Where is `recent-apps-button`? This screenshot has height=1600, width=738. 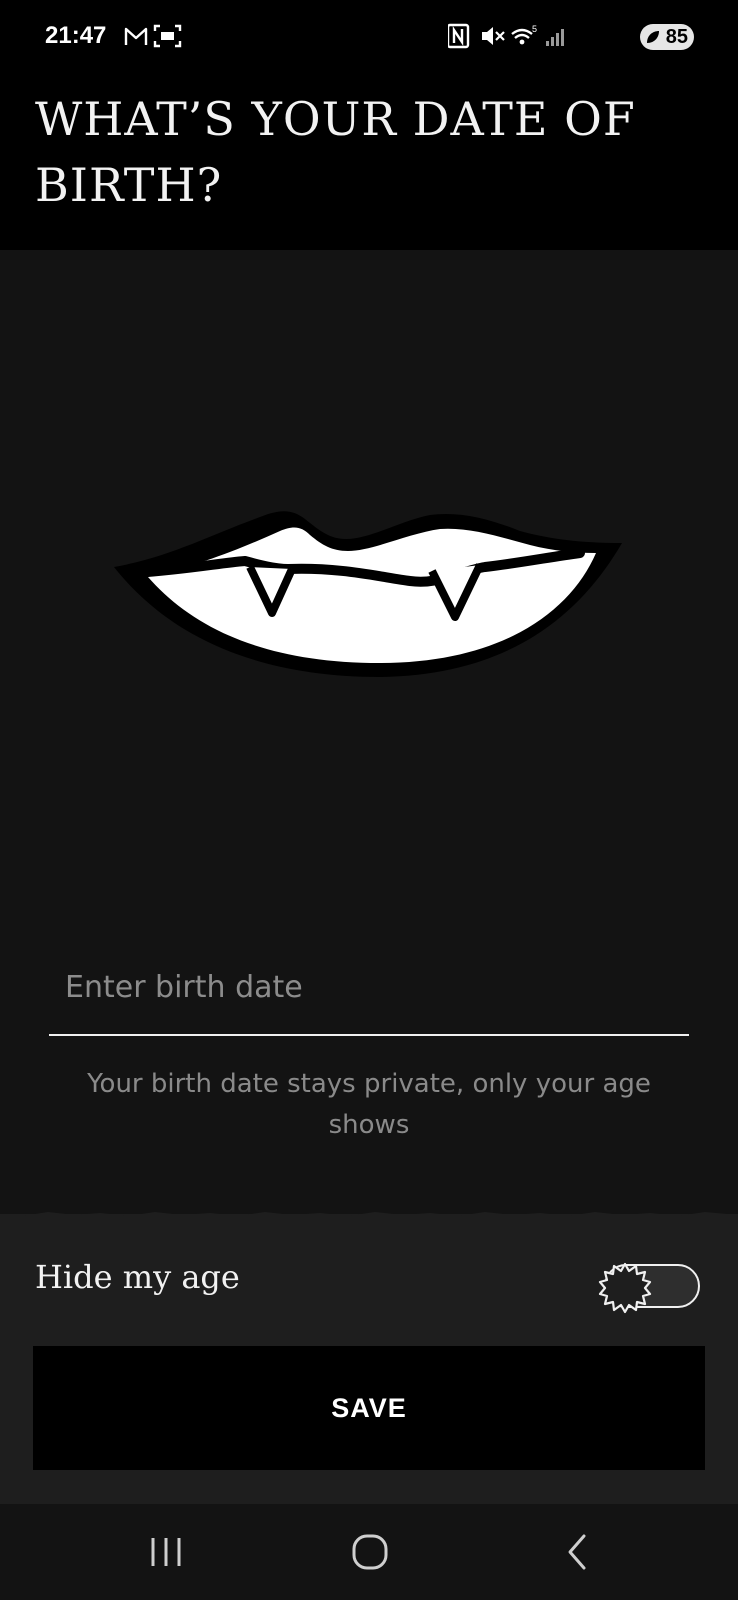
recent-apps-button is located at coordinates (166, 1552).